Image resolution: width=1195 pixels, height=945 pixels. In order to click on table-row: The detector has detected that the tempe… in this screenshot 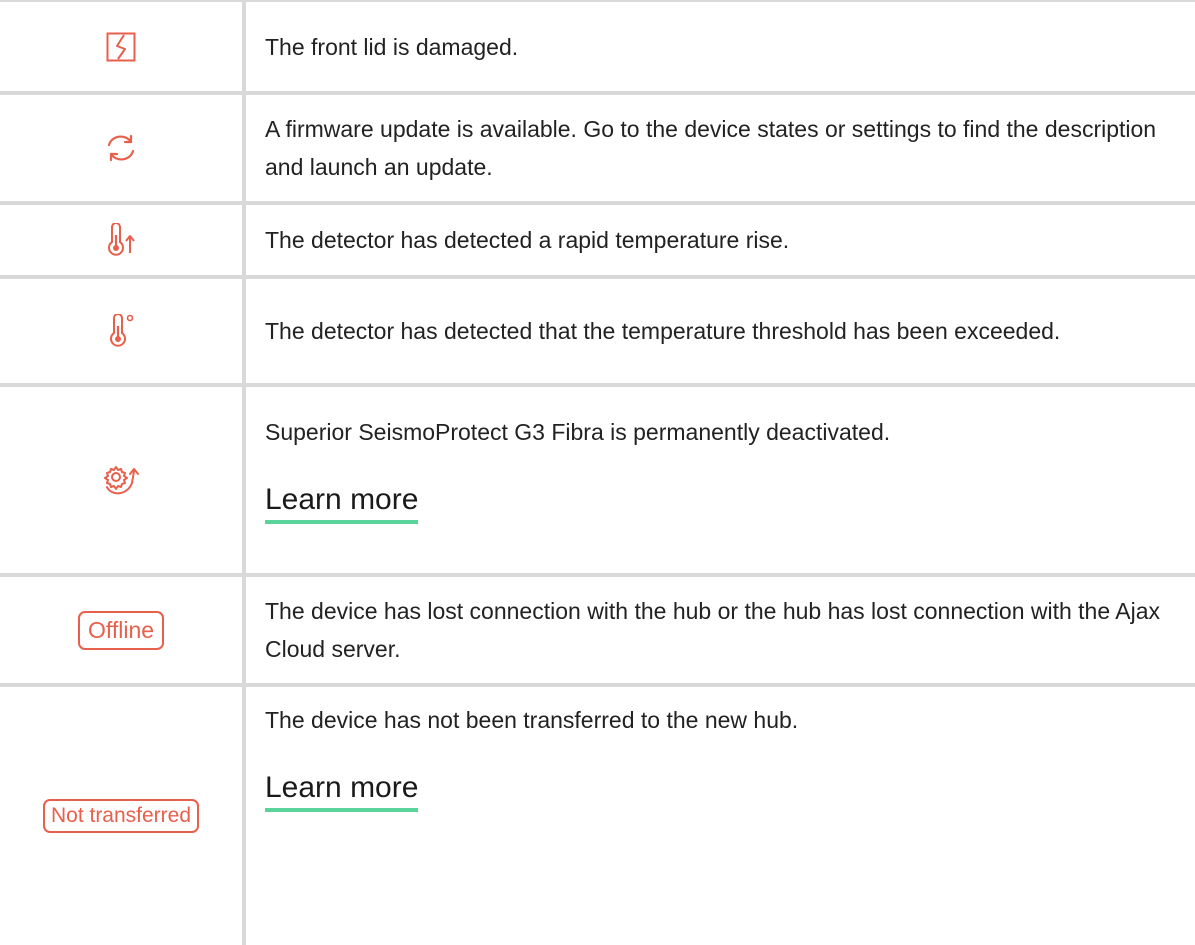, I will do `click(597, 331)`.